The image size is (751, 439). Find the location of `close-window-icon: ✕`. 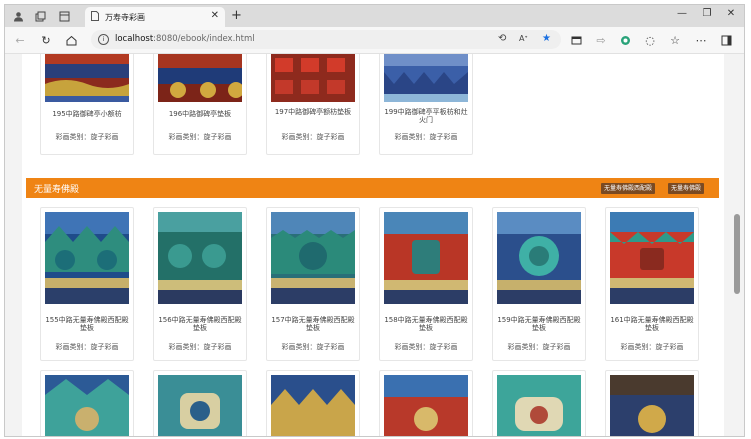

close-window-icon: ✕ is located at coordinates (731, 13).